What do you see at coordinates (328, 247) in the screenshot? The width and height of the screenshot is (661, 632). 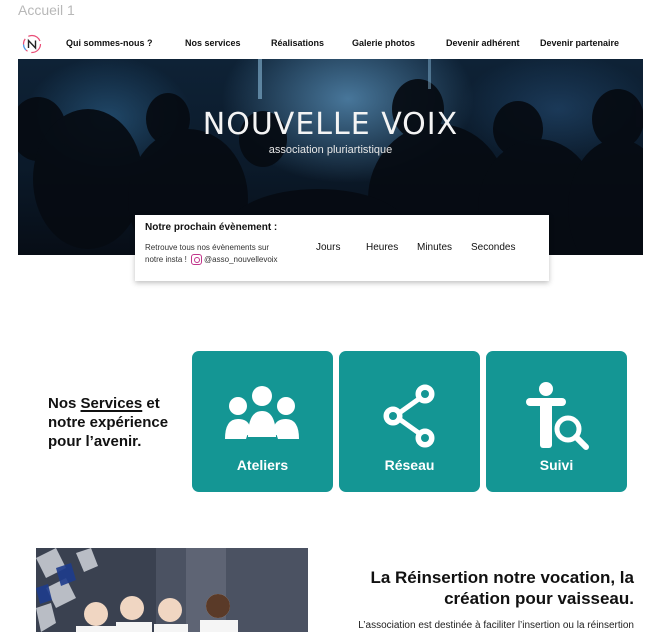 I see `countdown-days-label: Jours` at bounding box center [328, 247].